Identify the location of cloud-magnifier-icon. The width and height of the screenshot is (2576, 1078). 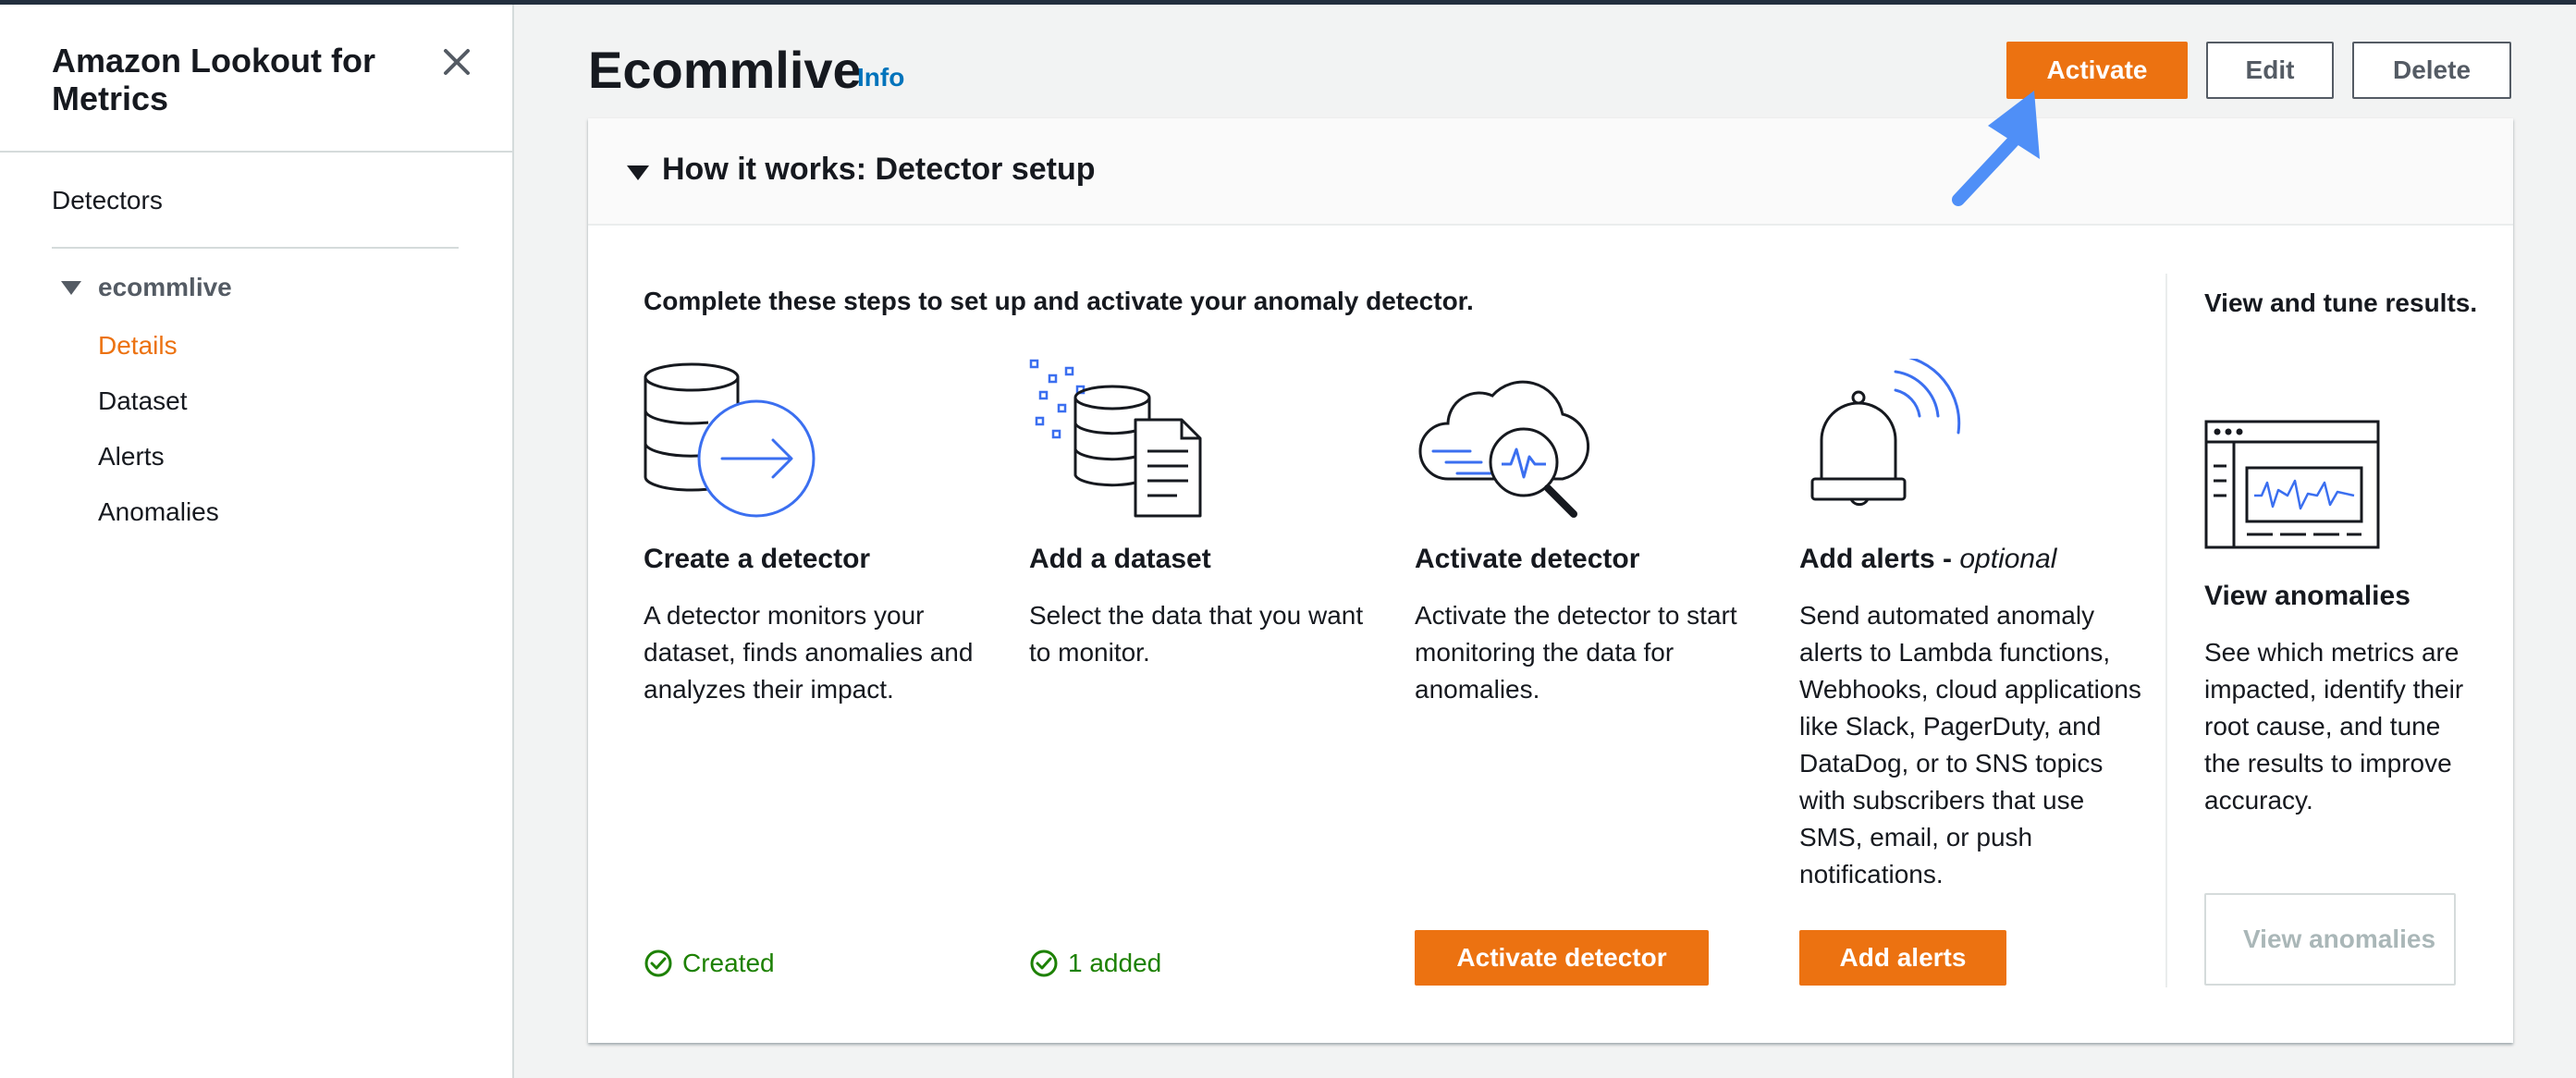
(1504, 449).